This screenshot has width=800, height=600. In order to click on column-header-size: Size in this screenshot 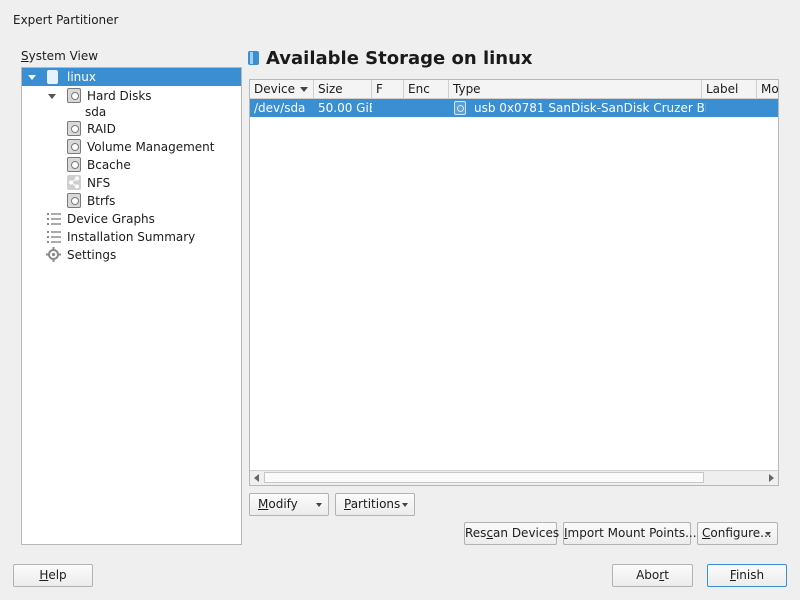, I will do `click(343, 89)`.